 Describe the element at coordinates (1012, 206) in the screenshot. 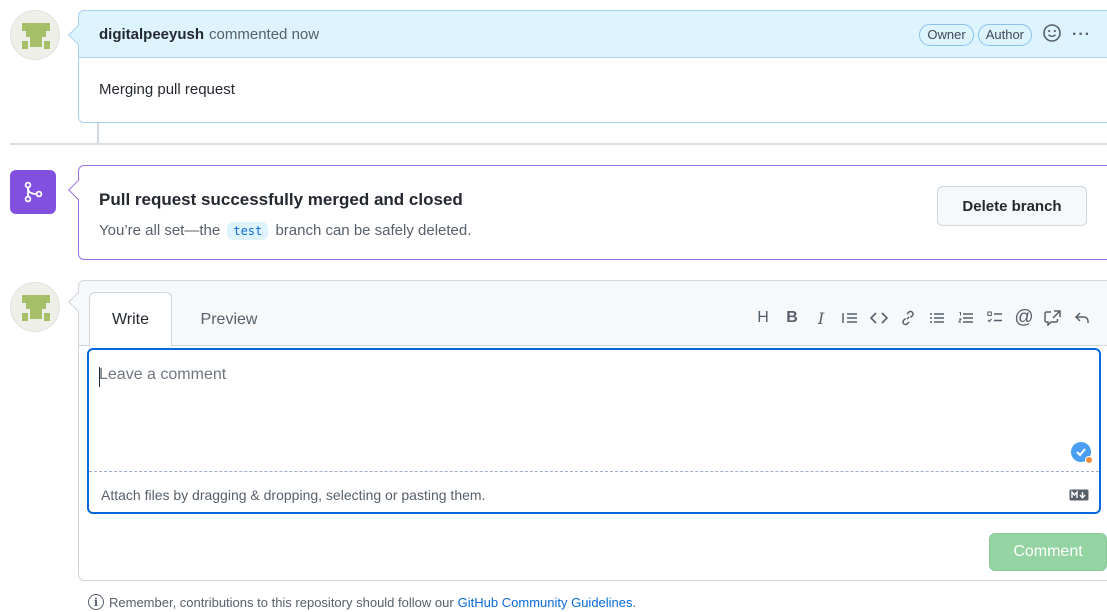

I see `delete-branch-button: Delete branch` at that location.